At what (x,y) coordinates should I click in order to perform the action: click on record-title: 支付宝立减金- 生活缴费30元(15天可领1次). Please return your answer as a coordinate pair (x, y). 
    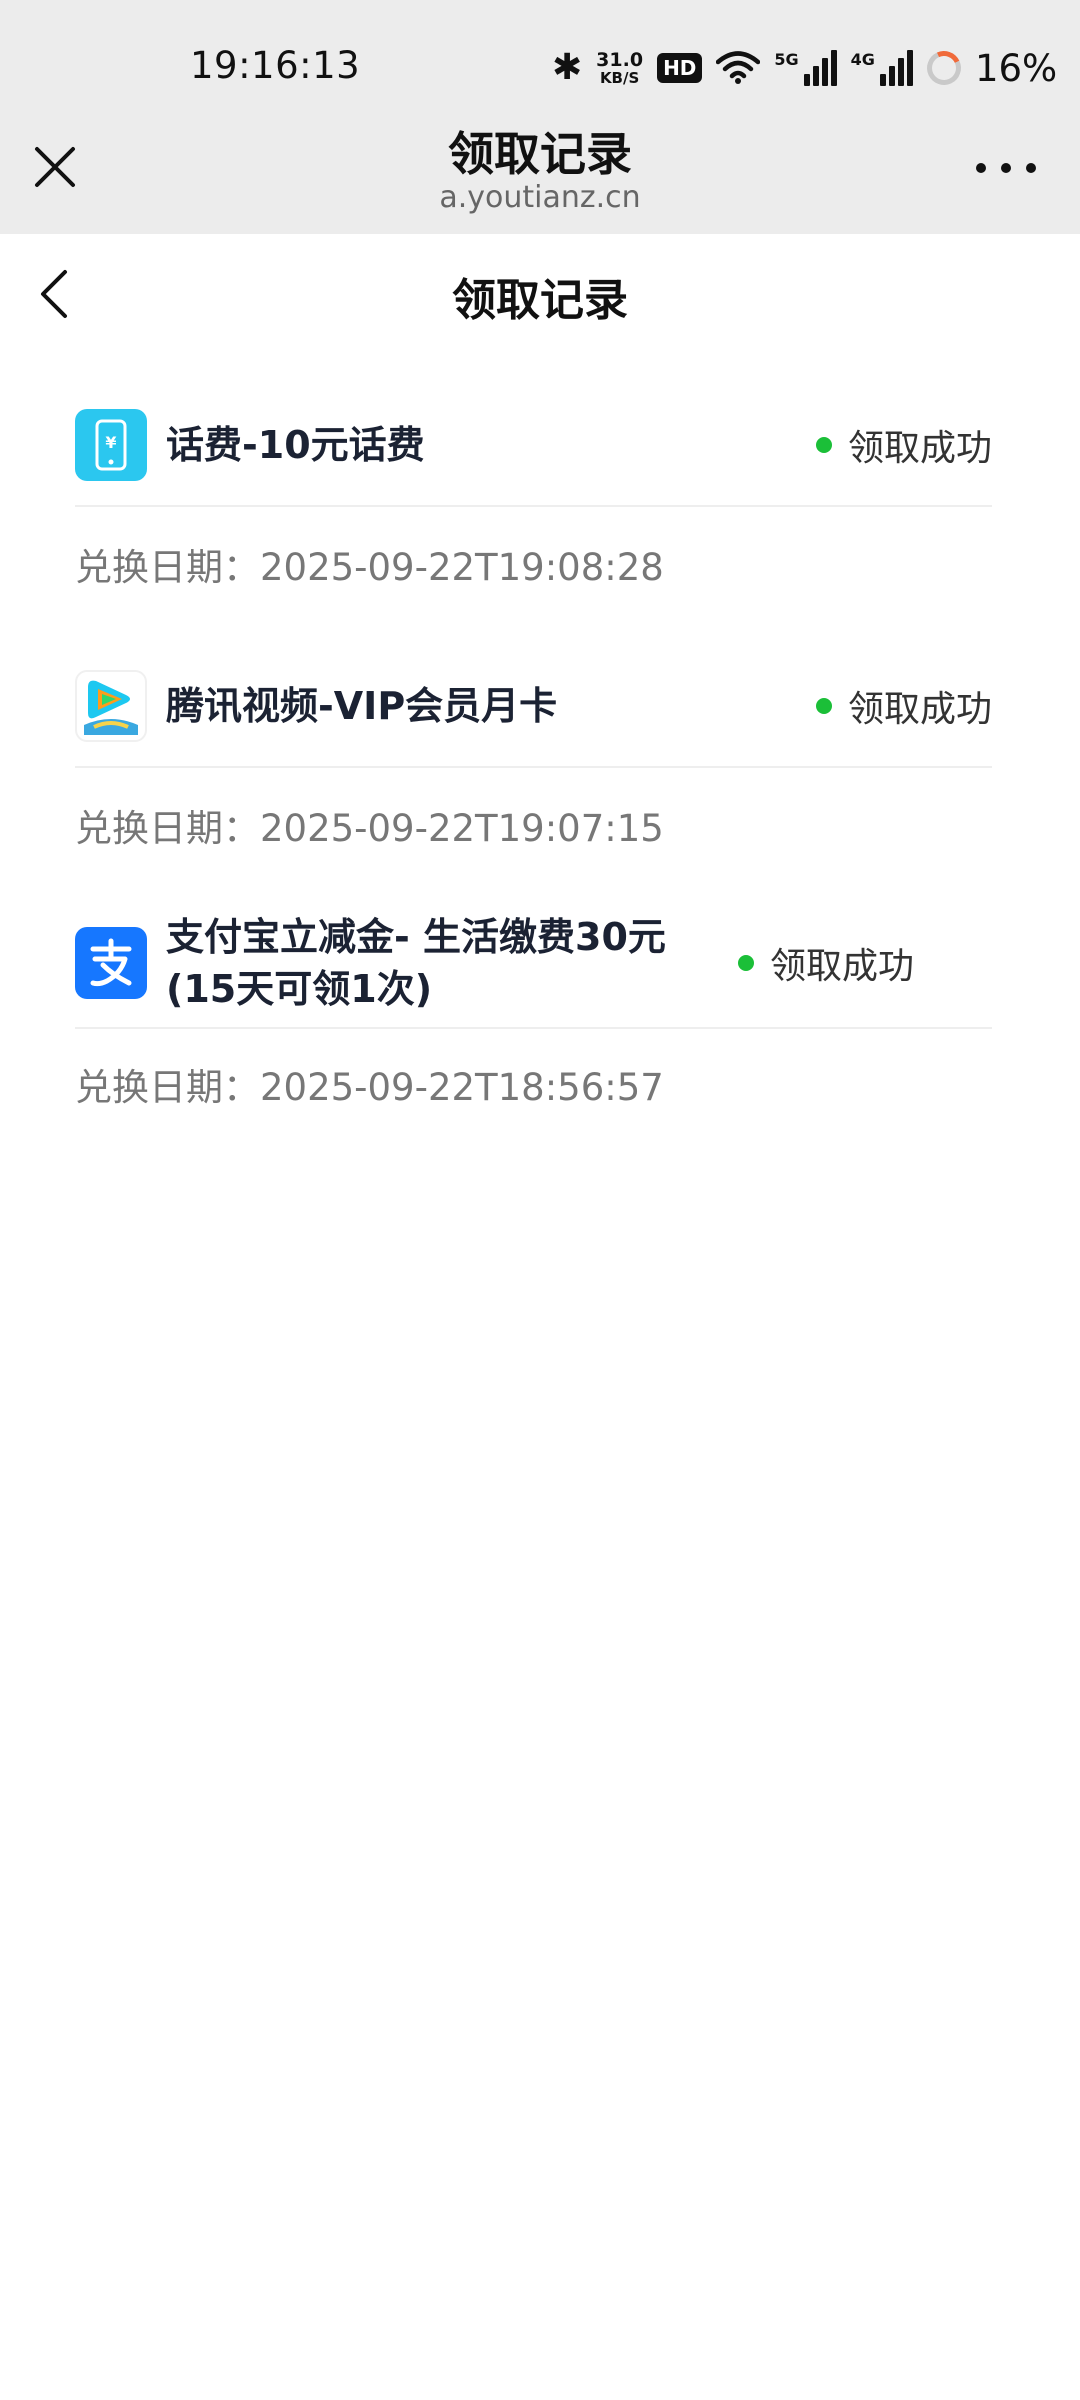
    Looking at the image, I should click on (416, 962).